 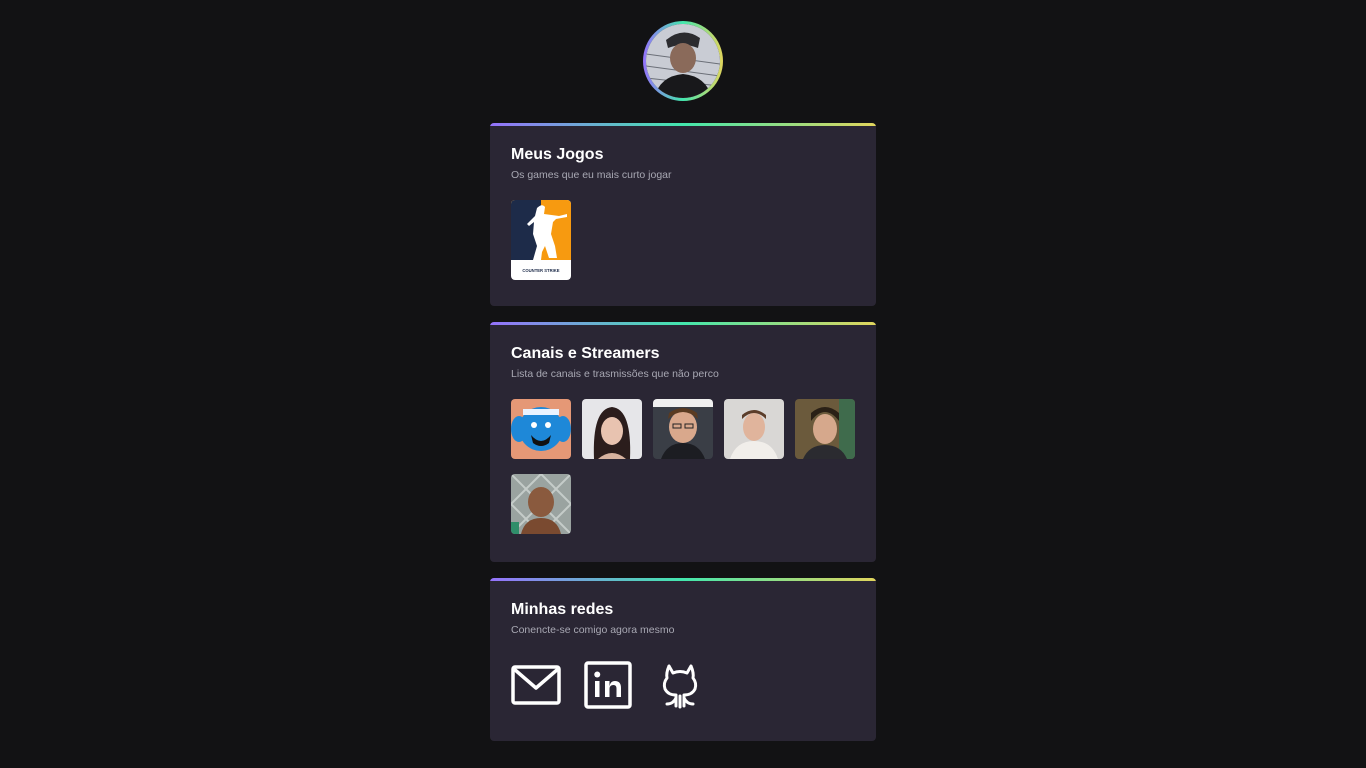 What do you see at coordinates (683, 240) in the screenshot?
I see `games-list: COUNTER STRIKE` at bounding box center [683, 240].